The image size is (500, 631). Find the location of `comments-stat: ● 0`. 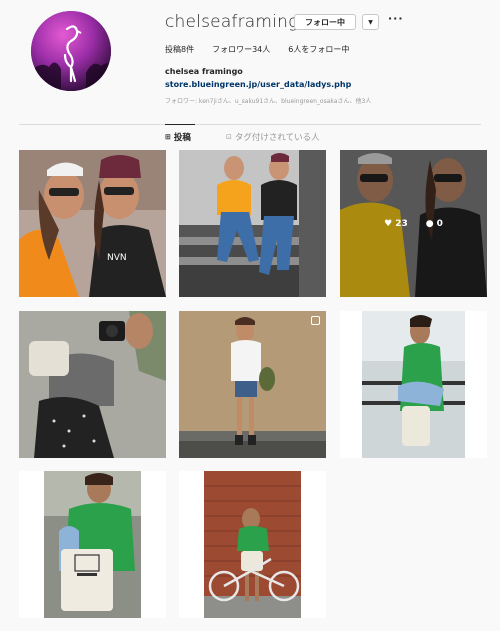

comments-stat: ● 0 is located at coordinates (434, 224).